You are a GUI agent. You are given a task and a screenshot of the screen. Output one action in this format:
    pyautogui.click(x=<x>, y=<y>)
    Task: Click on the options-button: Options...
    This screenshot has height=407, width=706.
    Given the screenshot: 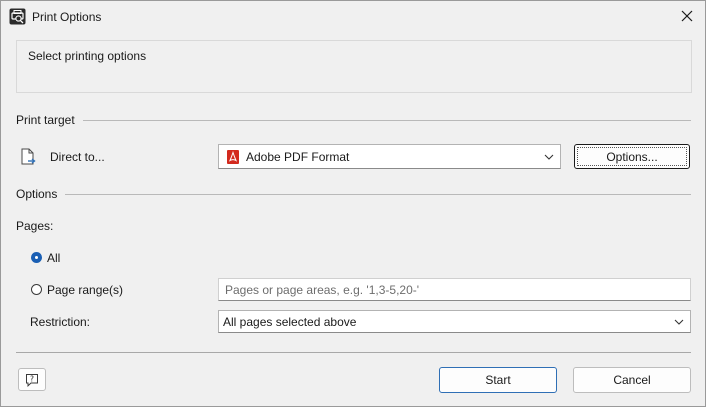 What is the action you would take?
    pyautogui.click(x=632, y=156)
    